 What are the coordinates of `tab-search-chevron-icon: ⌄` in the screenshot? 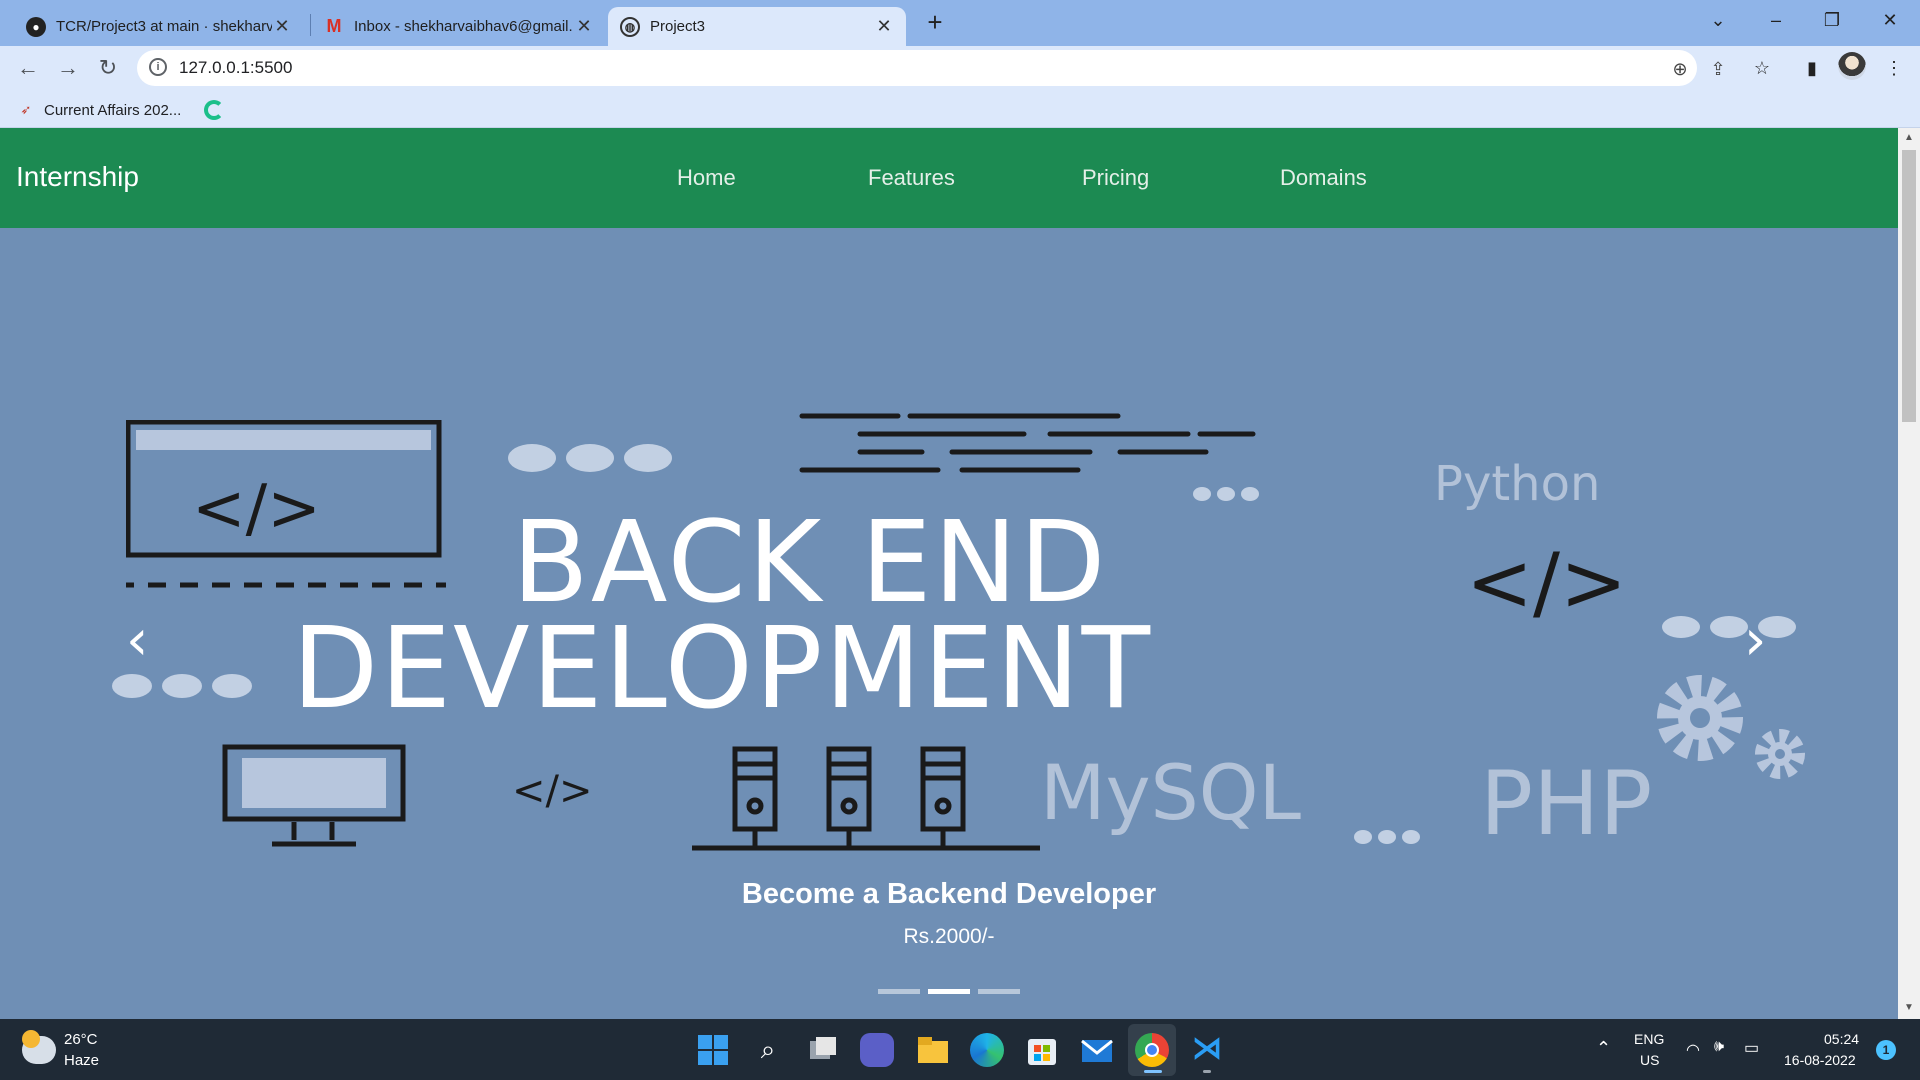 It's located at (1718, 20).